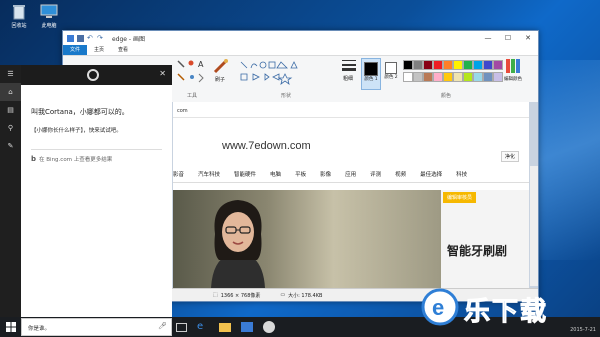  I want to click on desktop-icon-label: 回收站, so click(19, 26).